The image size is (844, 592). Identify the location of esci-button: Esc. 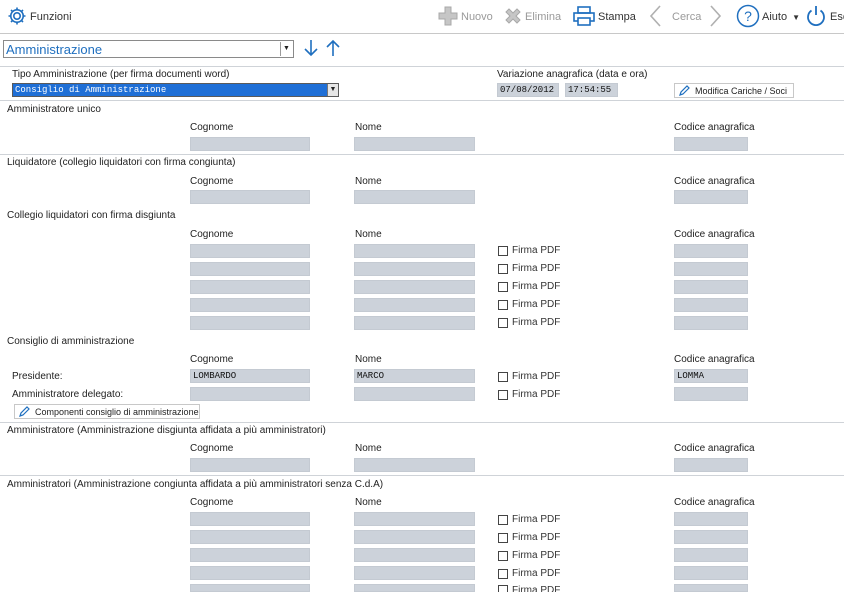
(824, 17).